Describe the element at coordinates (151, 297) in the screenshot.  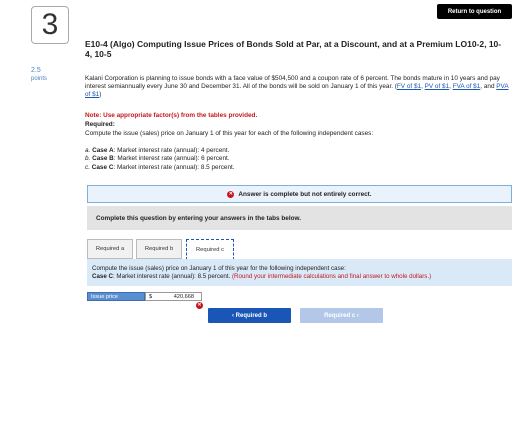
I see `currency-symbol: $` at that location.